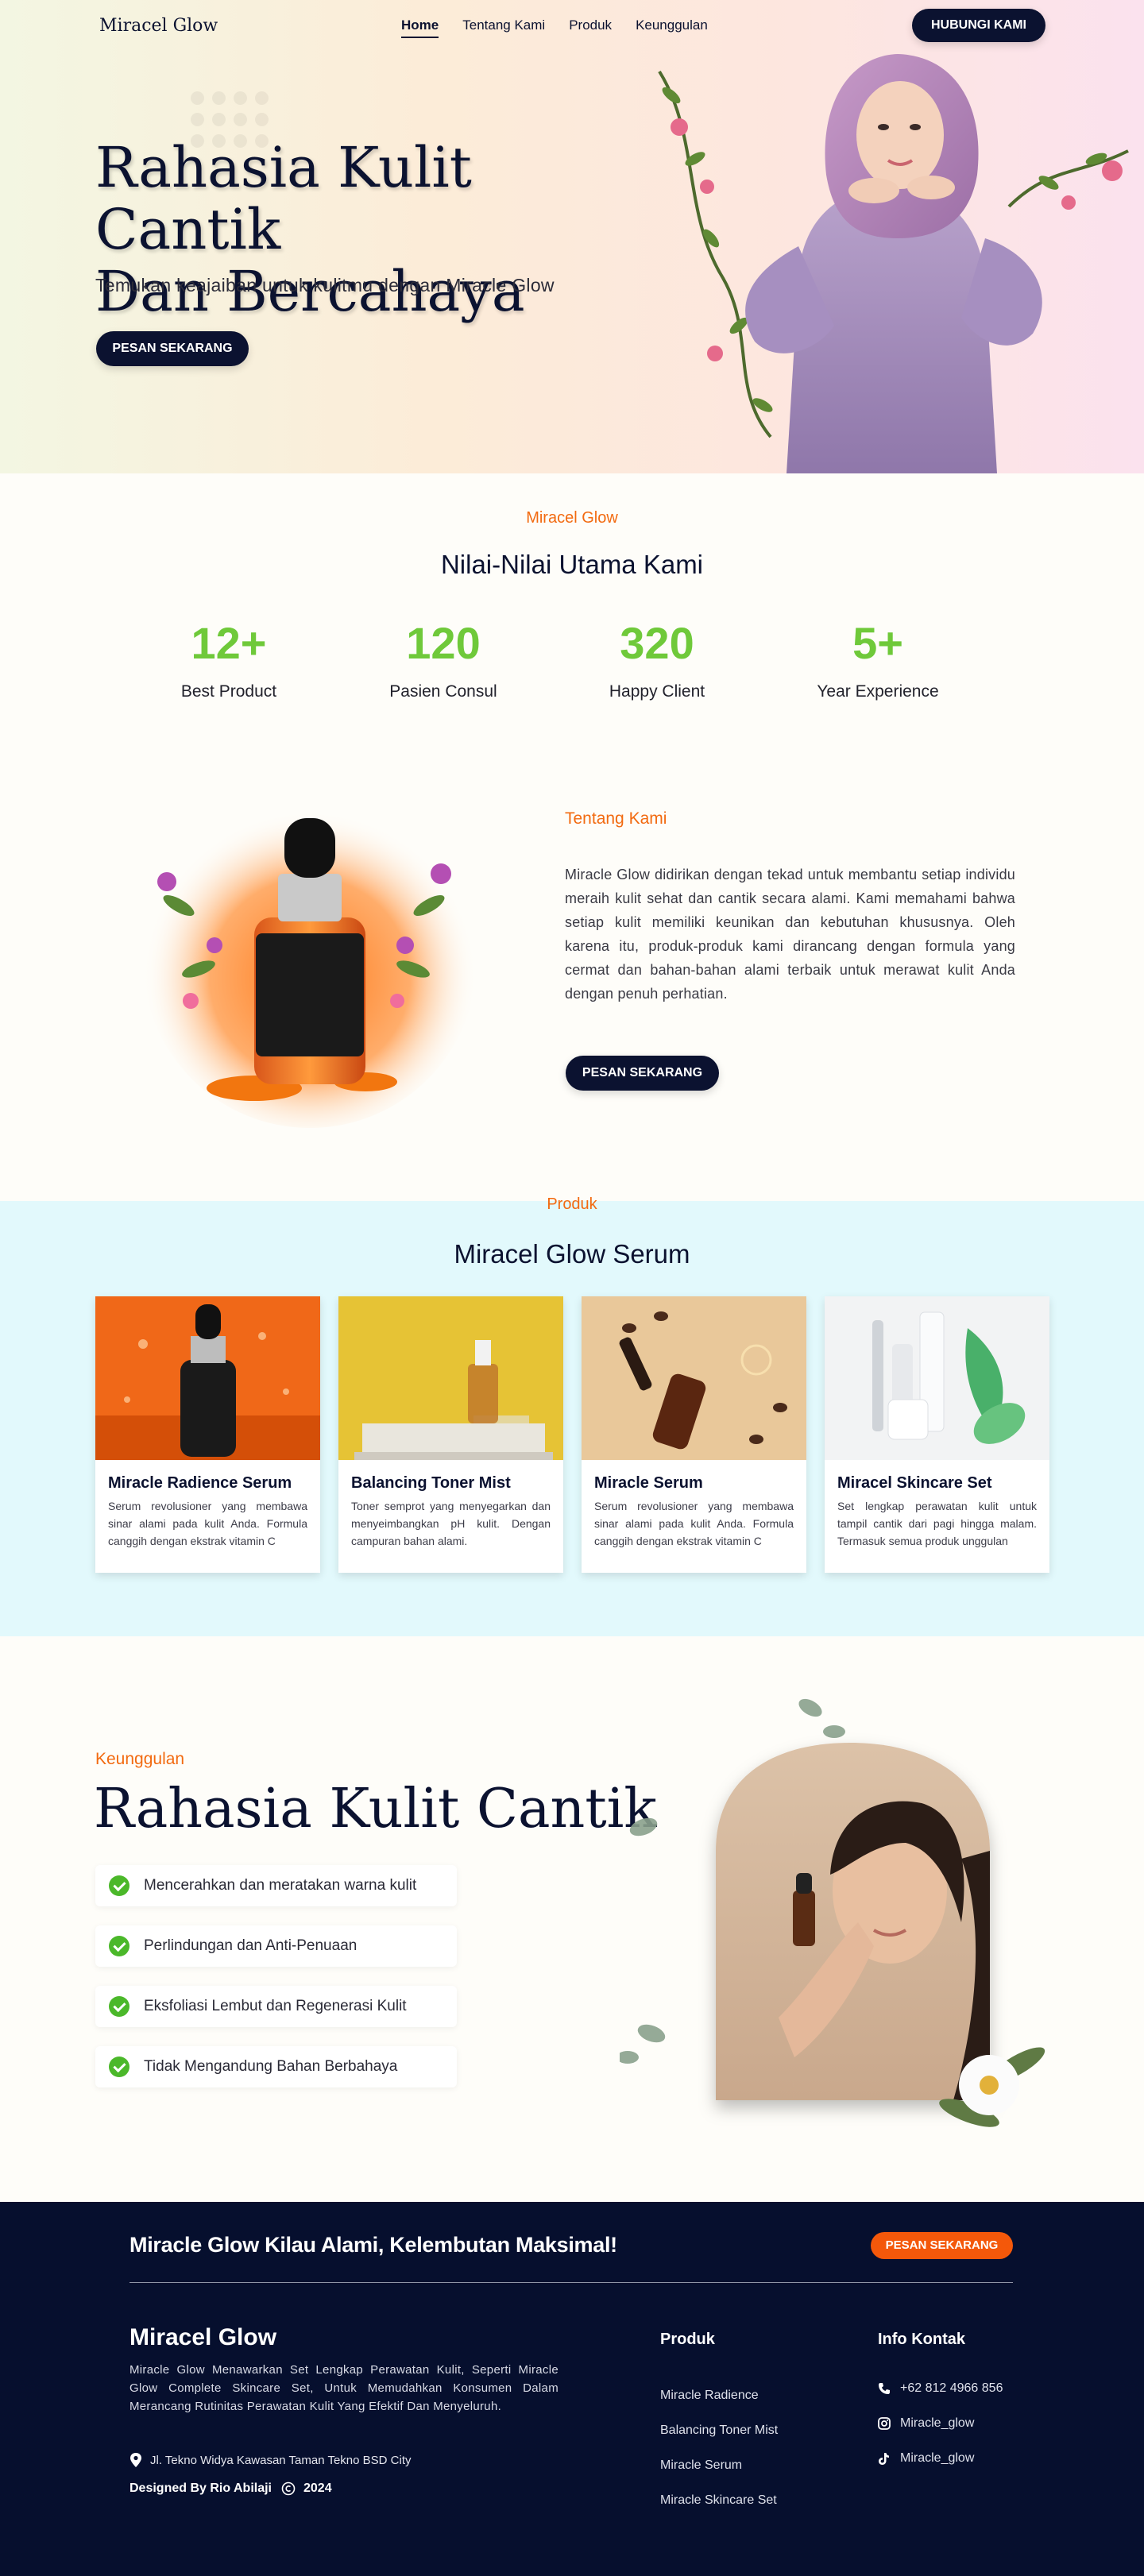  Describe the element at coordinates (310, 961) in the screenshot. I see `serum-bottle-image` at that location.